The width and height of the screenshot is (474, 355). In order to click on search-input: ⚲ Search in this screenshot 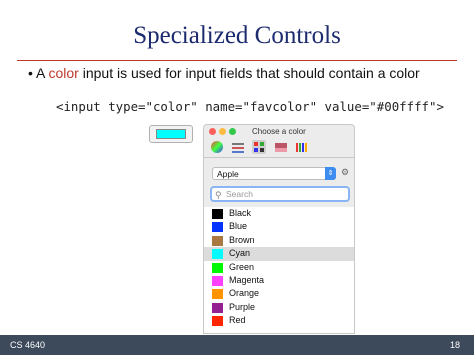, I will do `click(280, 194)`.